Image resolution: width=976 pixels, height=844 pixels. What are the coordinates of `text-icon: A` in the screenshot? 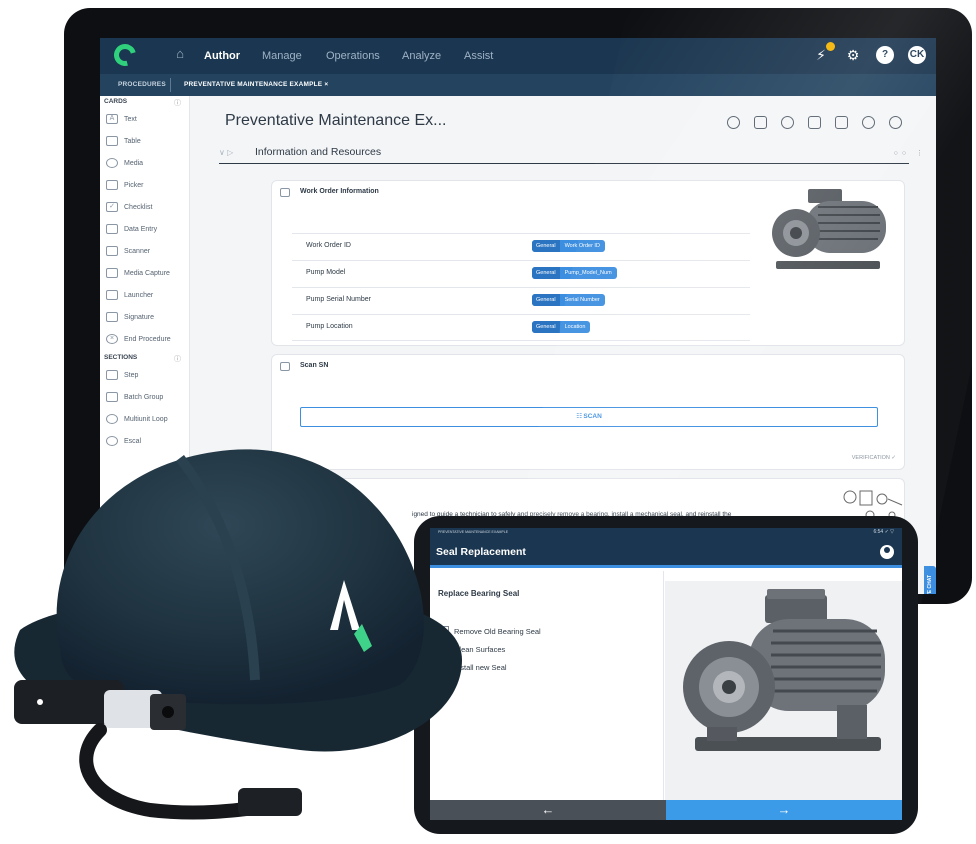 It's located at (112, 119).